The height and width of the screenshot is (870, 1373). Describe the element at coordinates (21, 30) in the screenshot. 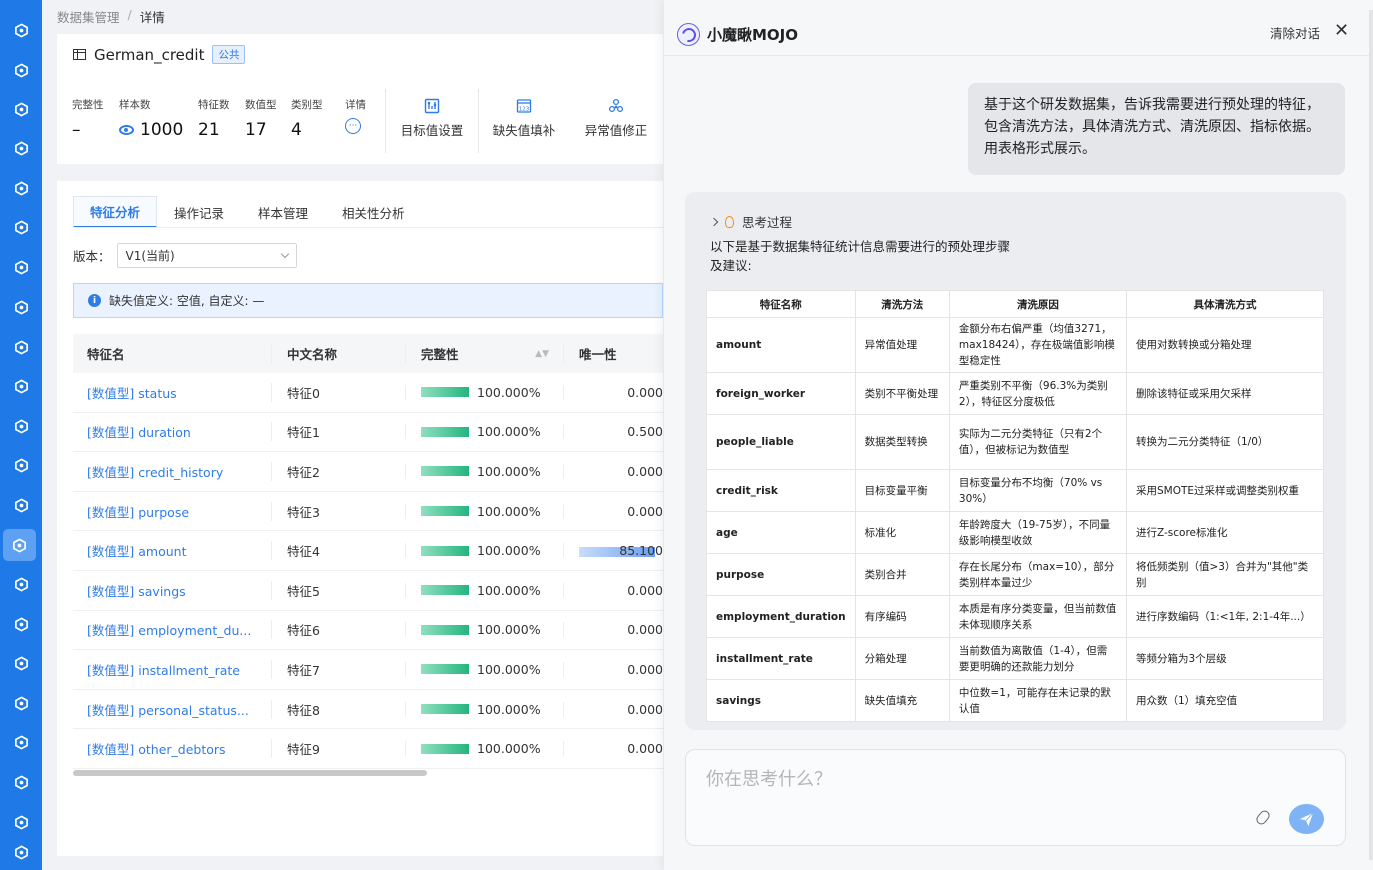

I see `nav-dashboard` at that location.